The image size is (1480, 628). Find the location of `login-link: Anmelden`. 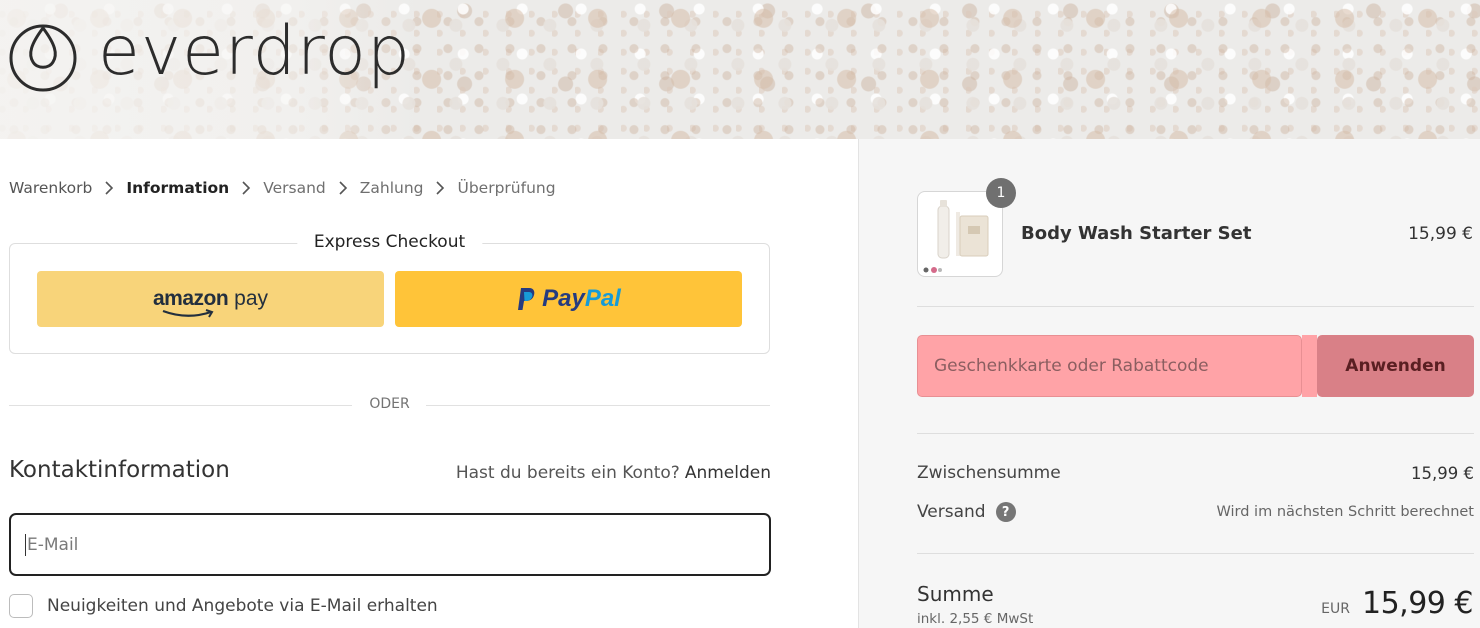

login-link: Anmelden is located at coordinates (728, 473).